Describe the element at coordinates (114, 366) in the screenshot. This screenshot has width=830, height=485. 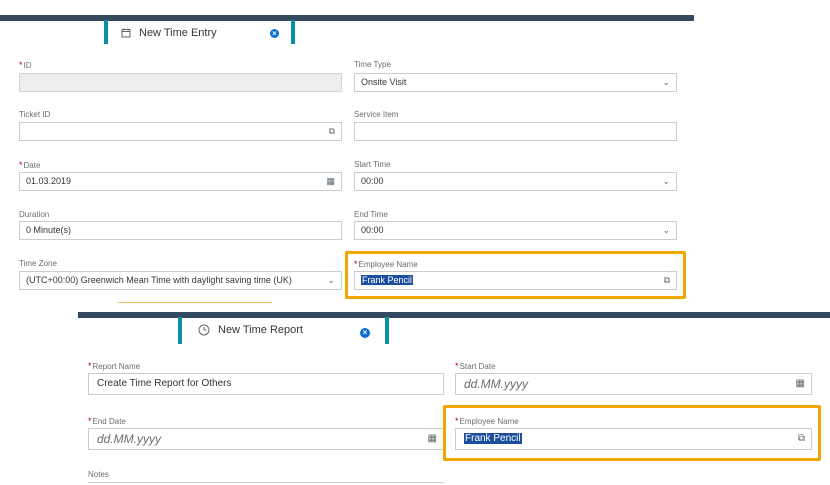
I see `report-name-label: *Report Name` at that location.